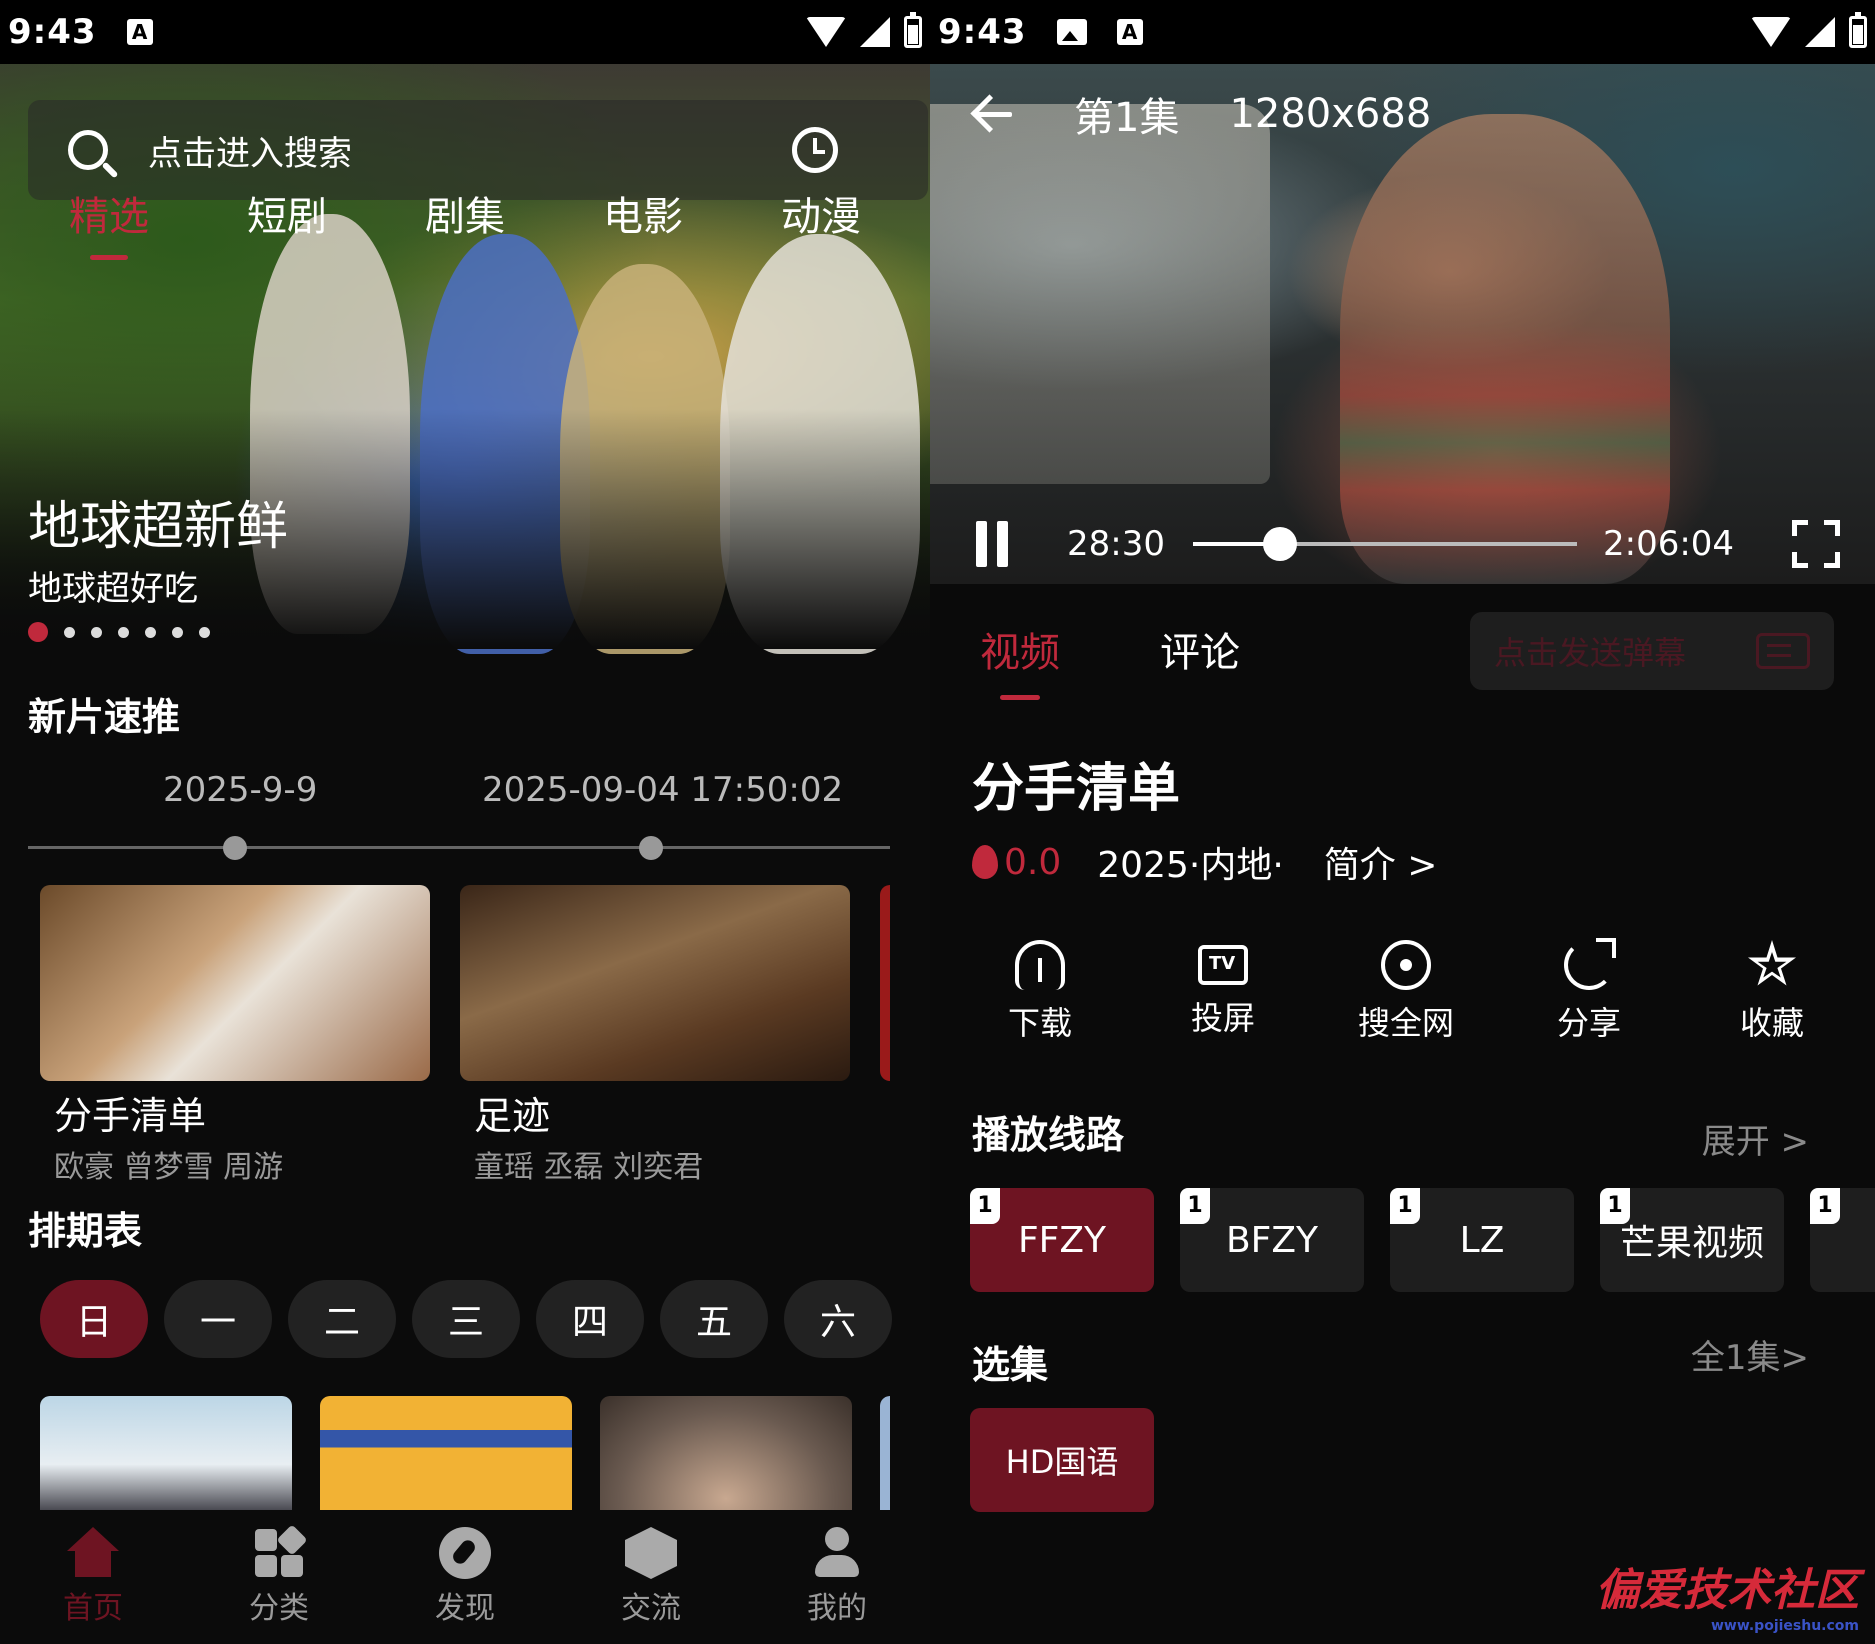 This screenshot has width=1875, height=1644. I want to click on intro-link: 简介 >, so click(1381, 862).